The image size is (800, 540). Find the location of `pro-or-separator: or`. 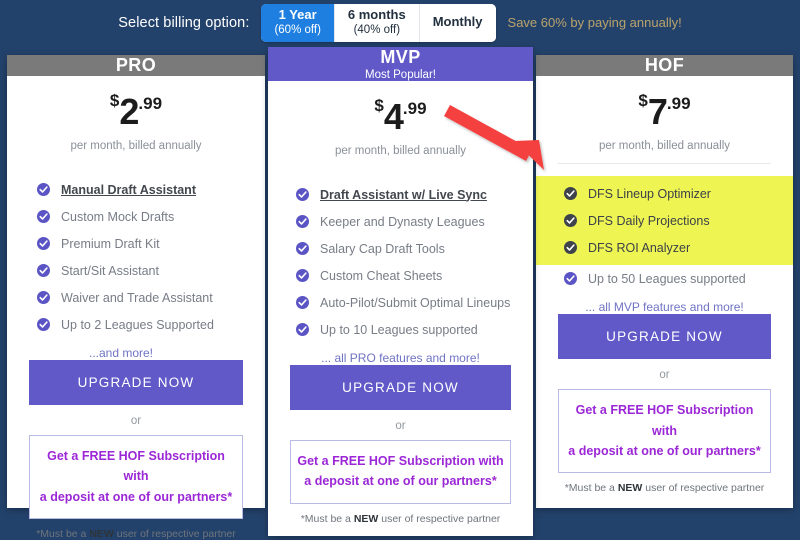

pro-or-separator: or is located at coordinates (136, 421).